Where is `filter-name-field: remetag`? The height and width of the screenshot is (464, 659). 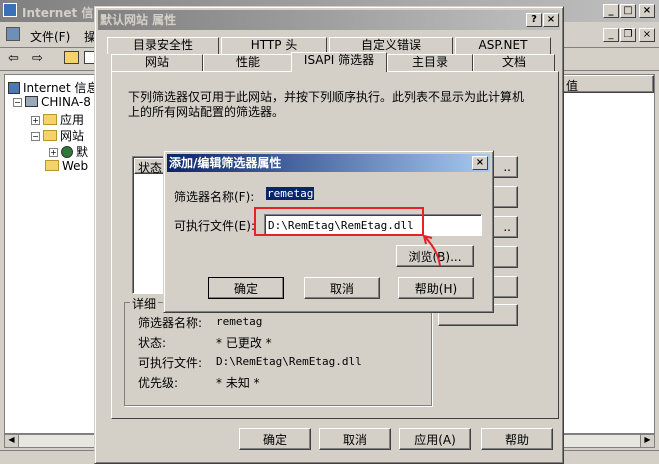
filter-name-field: remetag is located at coordinates (293, 194).